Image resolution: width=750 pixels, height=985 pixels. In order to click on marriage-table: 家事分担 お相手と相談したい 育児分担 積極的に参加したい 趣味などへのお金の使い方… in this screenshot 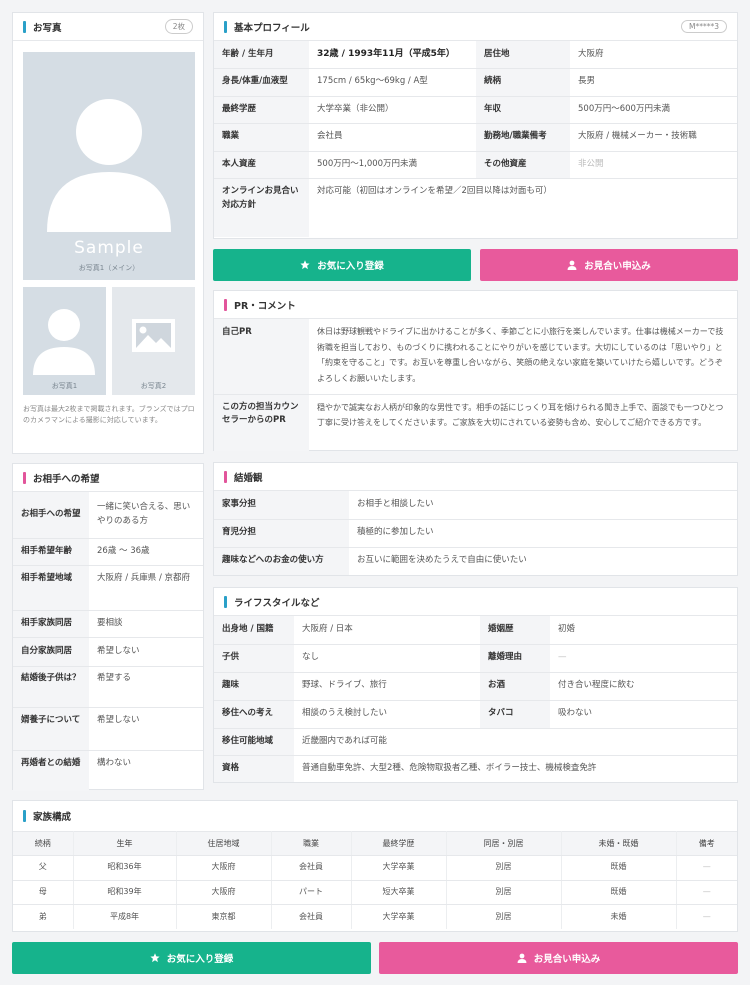, I will do `click(475, 533)`.